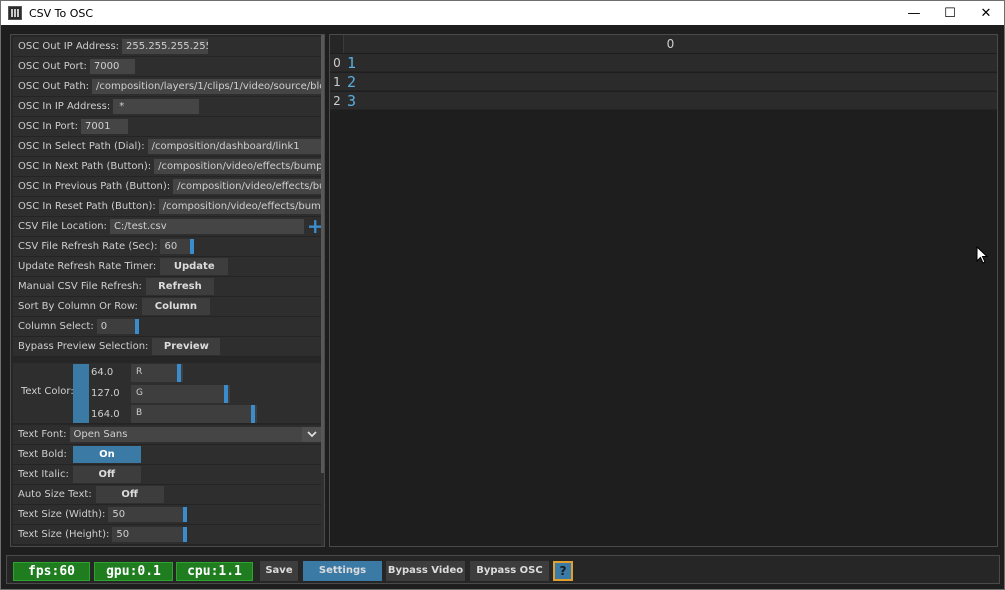 Image resolution: width=1005 pixels, height=590 pixels. I want to click on table-cell: 3, so click(350, 101).